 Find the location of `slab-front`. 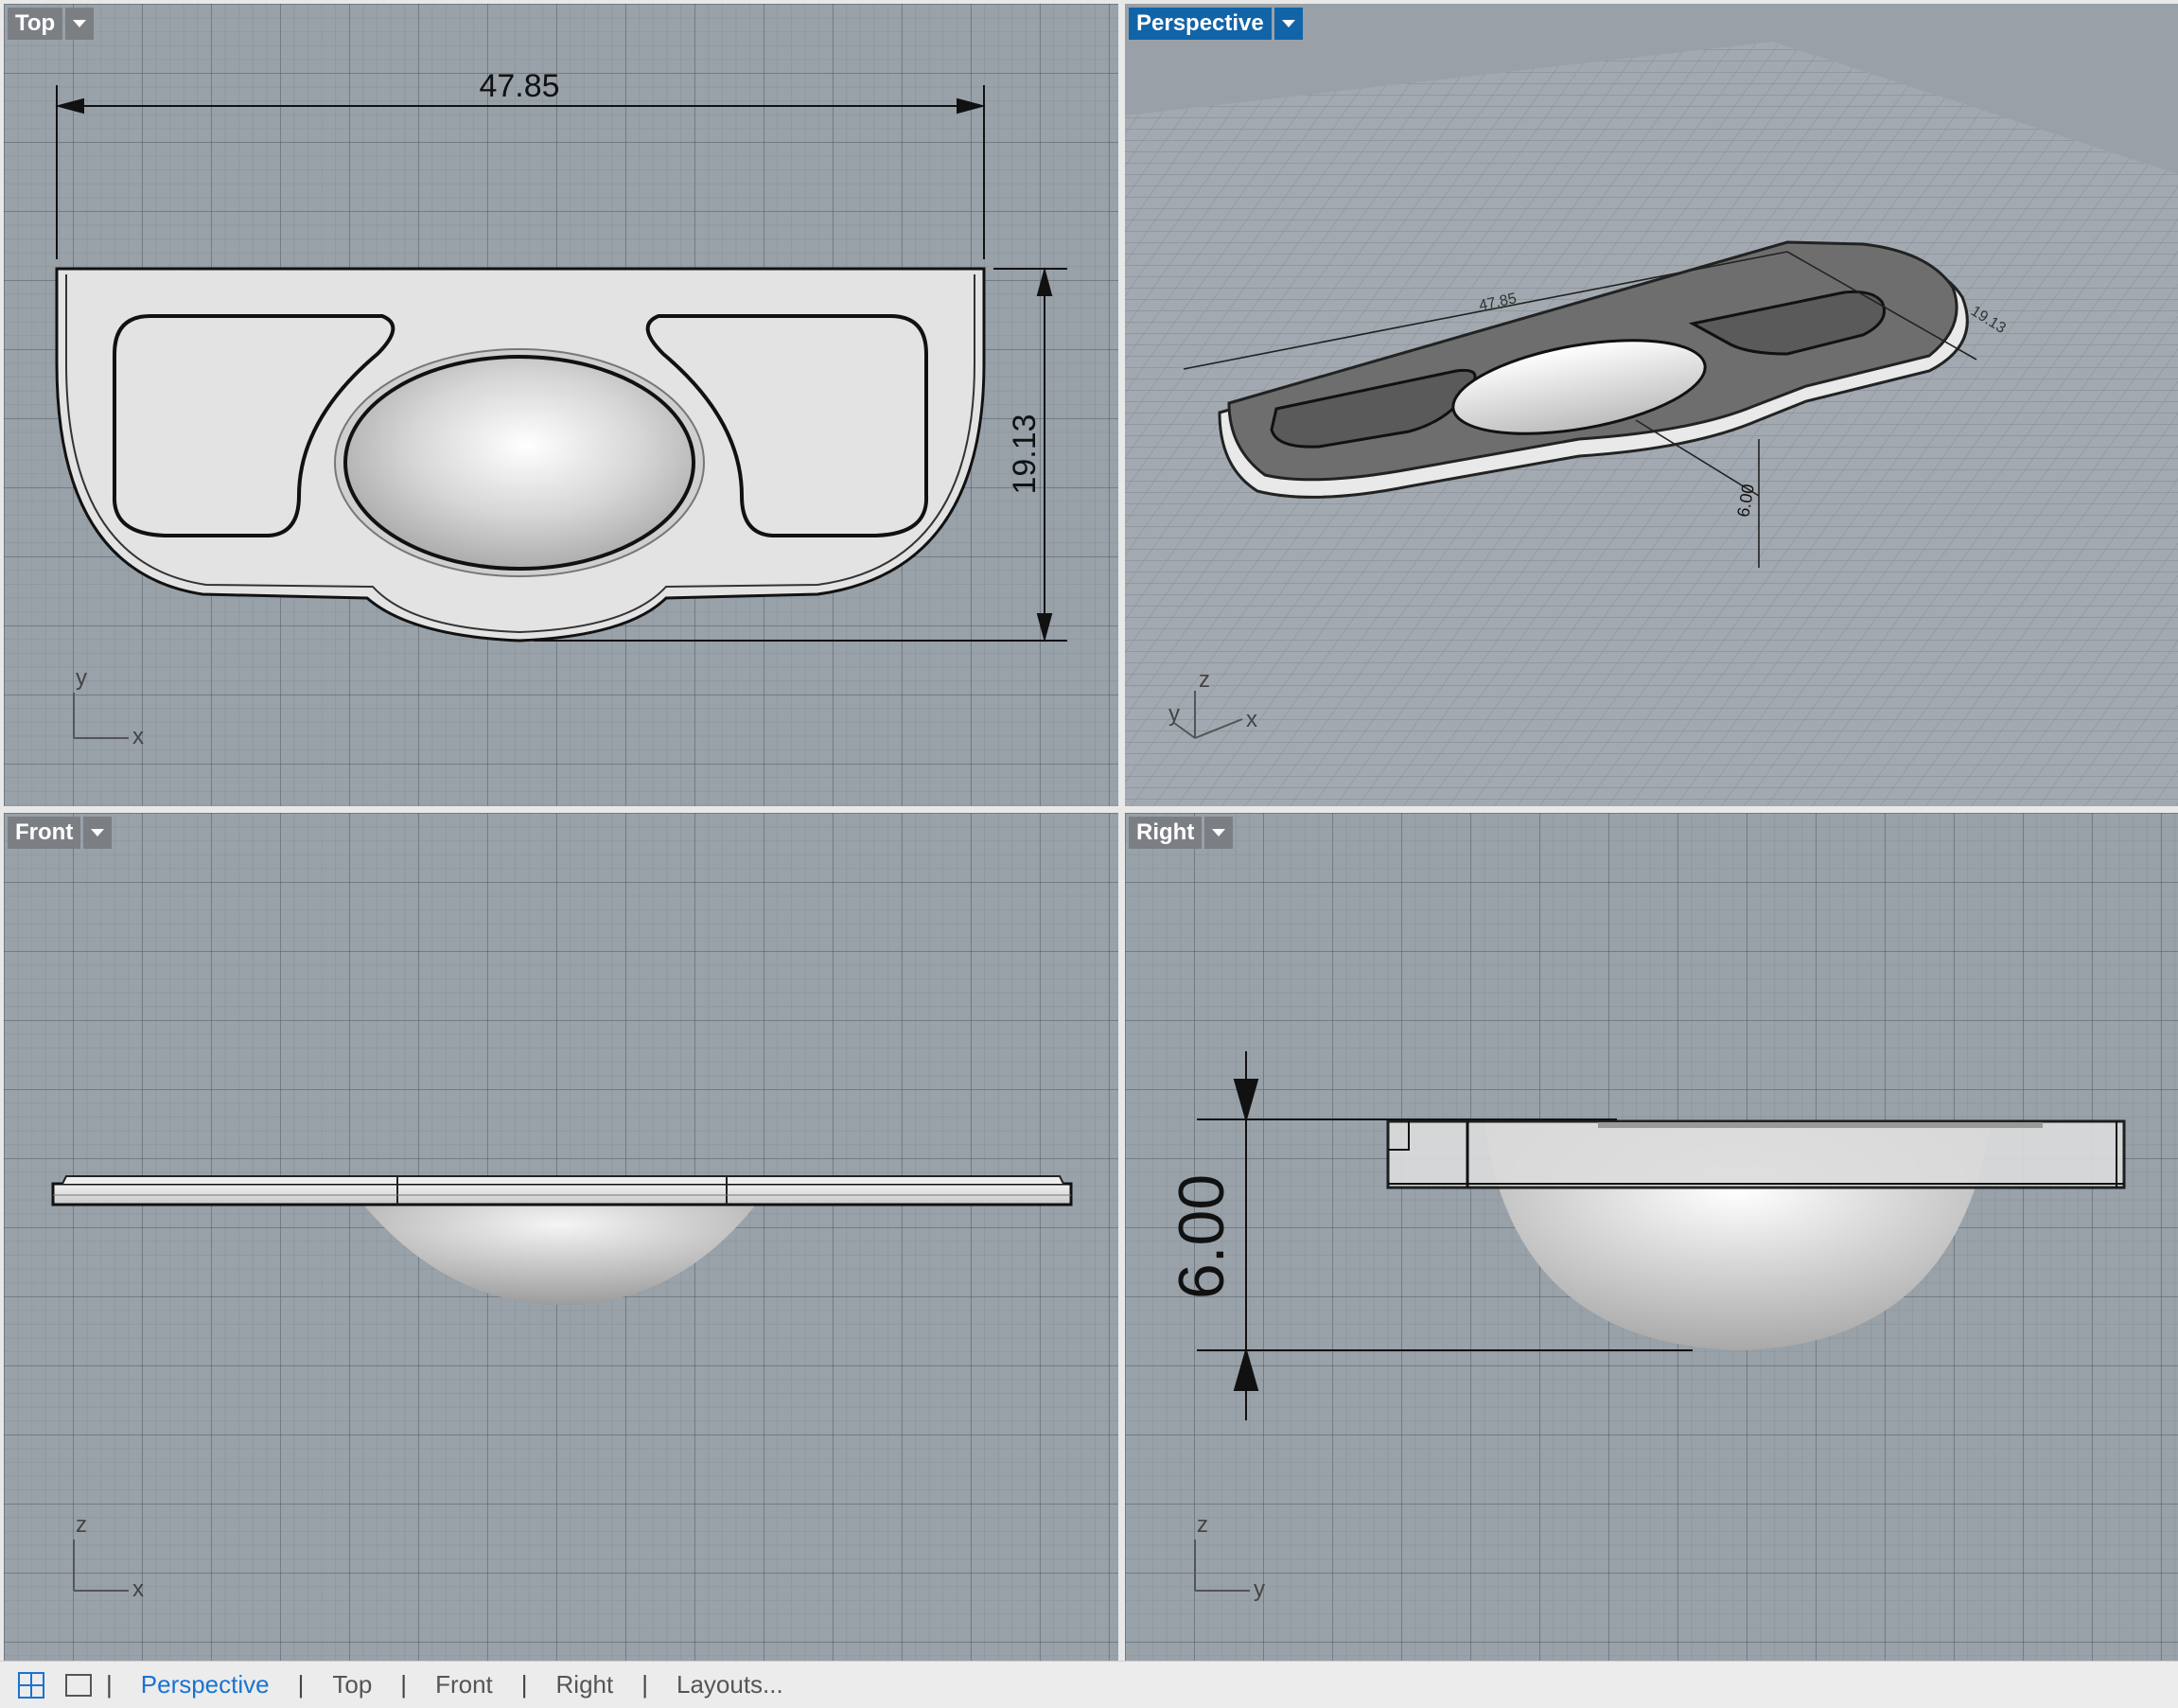

slab-front is located at coordinates (562, 1194).